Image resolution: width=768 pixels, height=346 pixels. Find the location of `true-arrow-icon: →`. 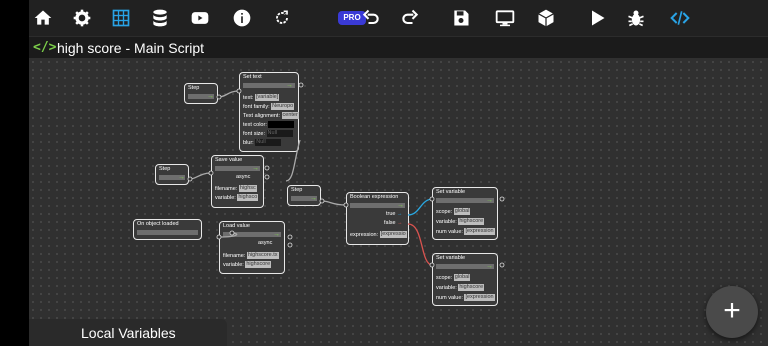

true-arrow-icon: → is located at coordinates (400, 214).